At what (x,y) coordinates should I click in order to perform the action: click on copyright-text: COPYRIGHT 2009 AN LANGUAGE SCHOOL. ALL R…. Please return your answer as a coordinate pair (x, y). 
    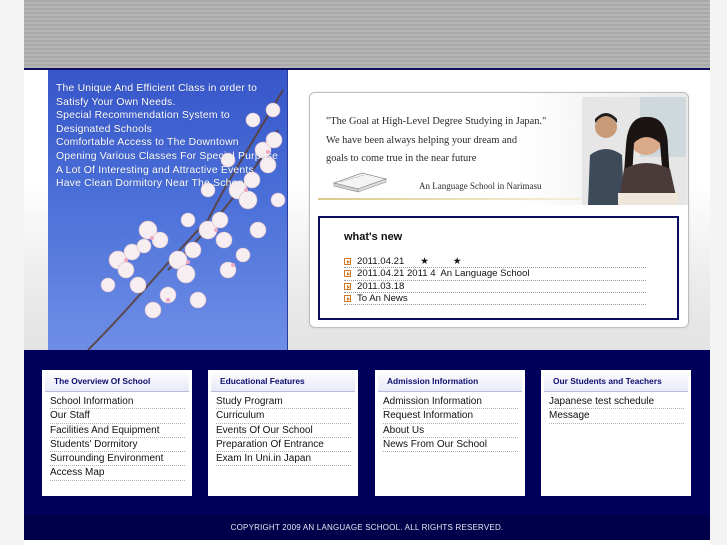
    Looking at the image, I should click on (367, 527).